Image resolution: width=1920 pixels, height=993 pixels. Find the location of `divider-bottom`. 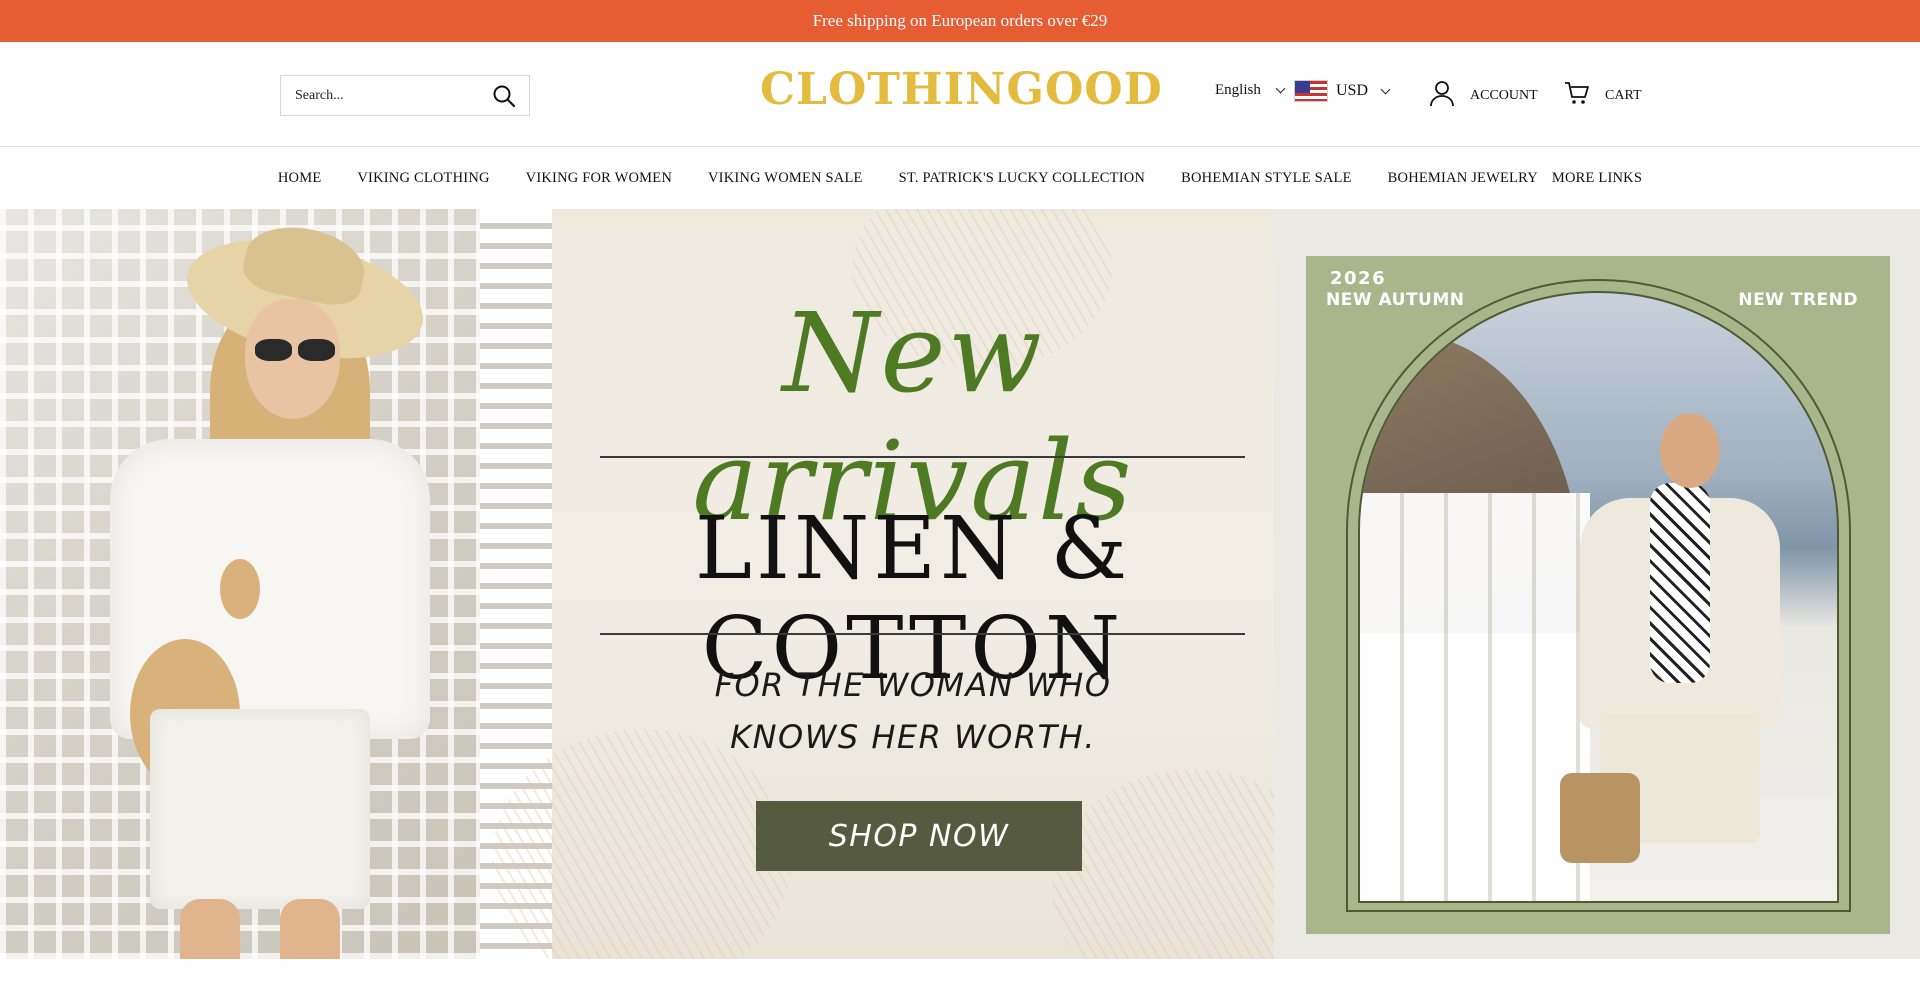

divider-bottom is located at coordinates (922, 634).